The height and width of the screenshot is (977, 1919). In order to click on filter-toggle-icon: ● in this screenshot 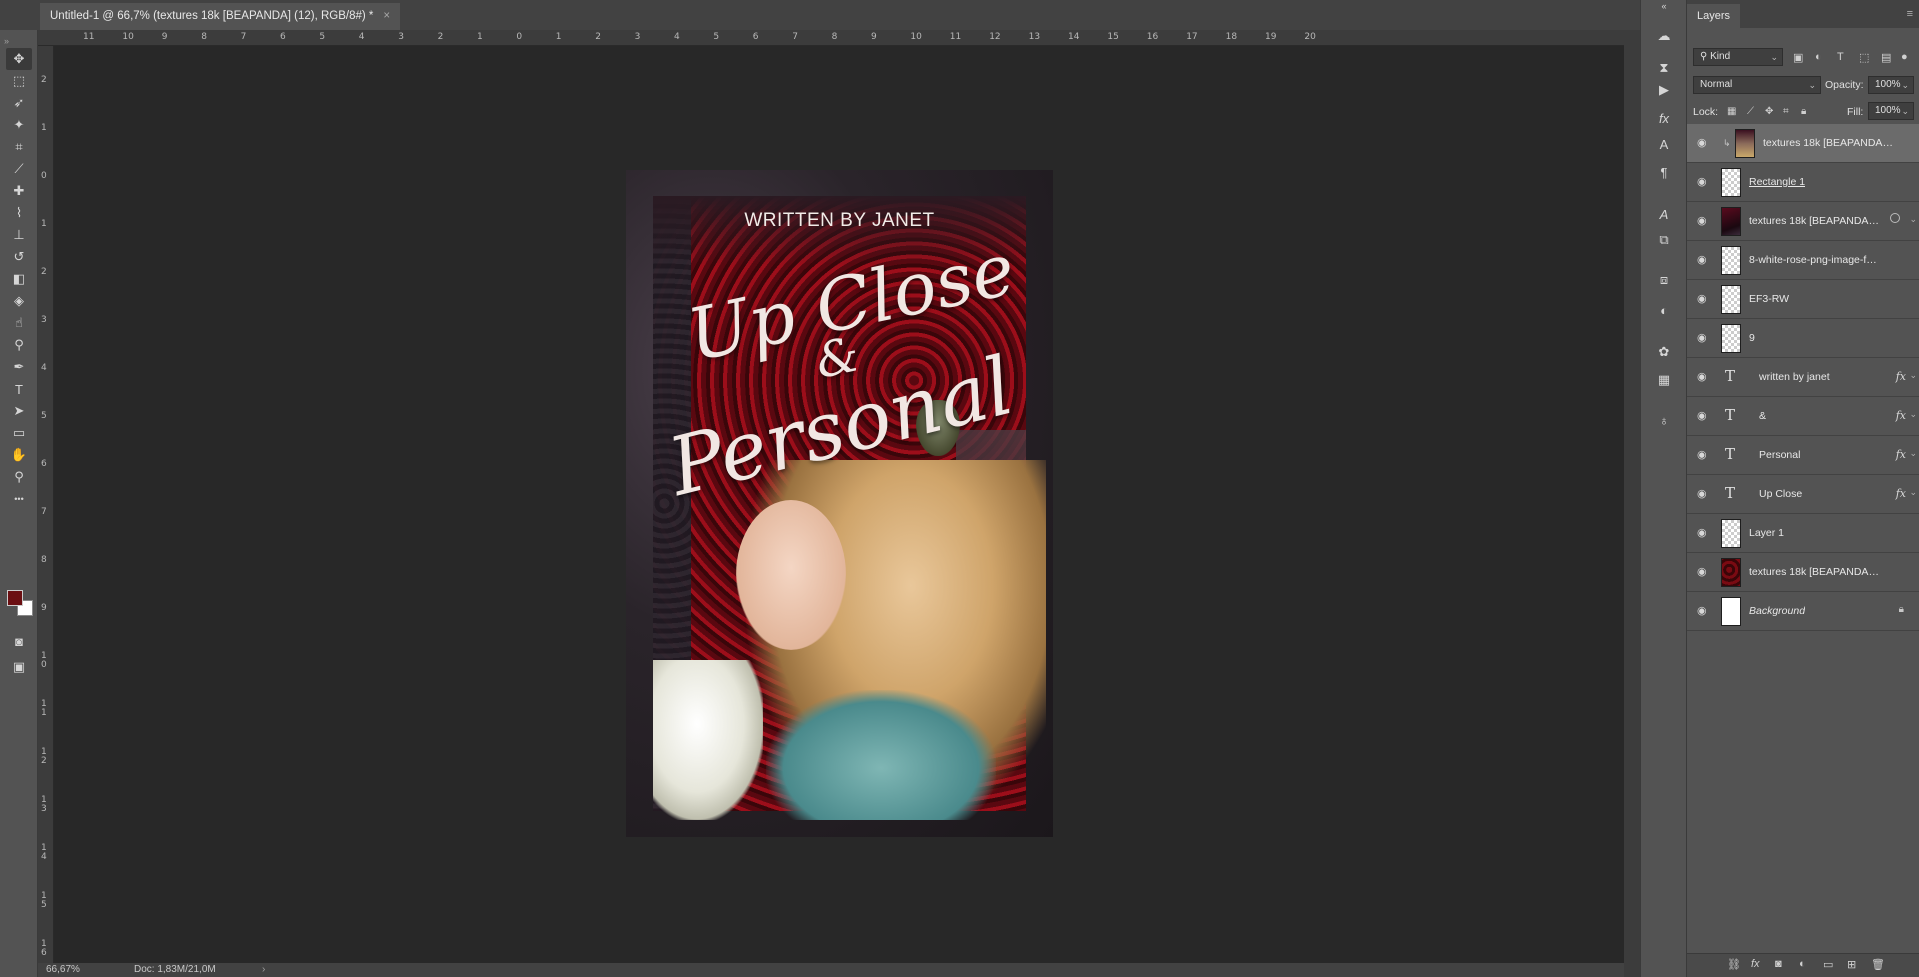, I will do `click(1904, 57)`.